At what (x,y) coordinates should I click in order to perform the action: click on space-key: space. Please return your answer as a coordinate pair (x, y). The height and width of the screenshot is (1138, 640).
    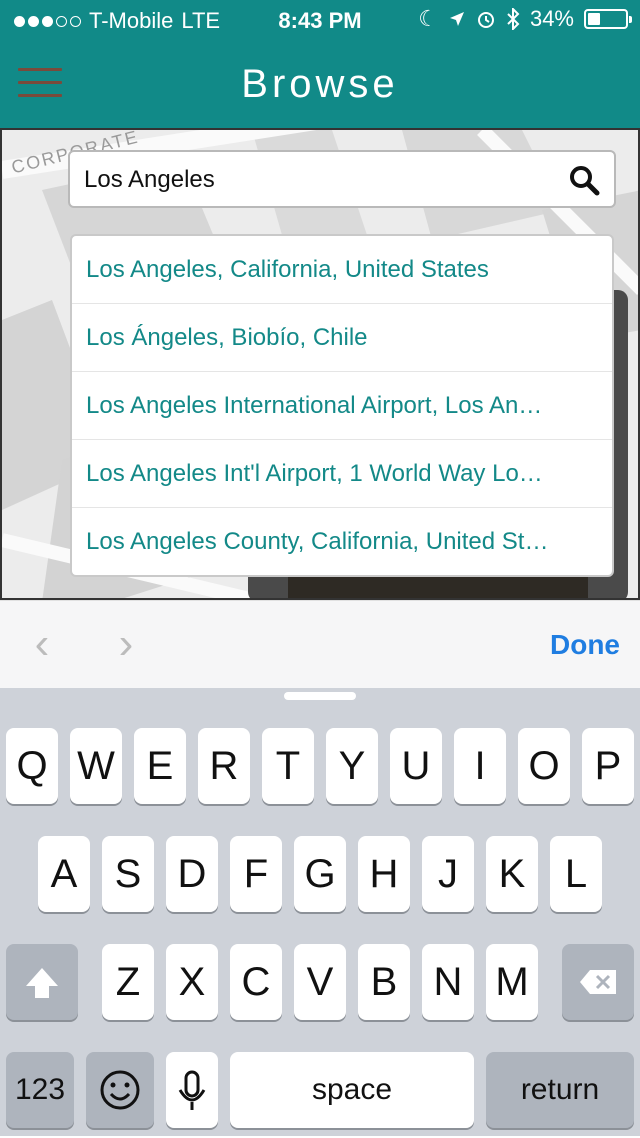
    Looking at the image, I should click on (352, 1090).